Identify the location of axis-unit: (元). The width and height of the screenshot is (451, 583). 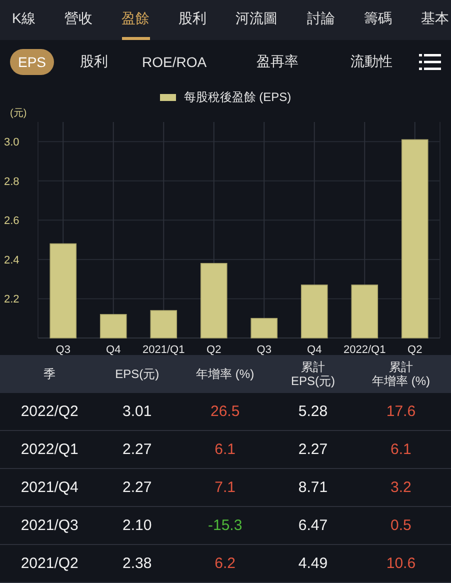
(18, 113).